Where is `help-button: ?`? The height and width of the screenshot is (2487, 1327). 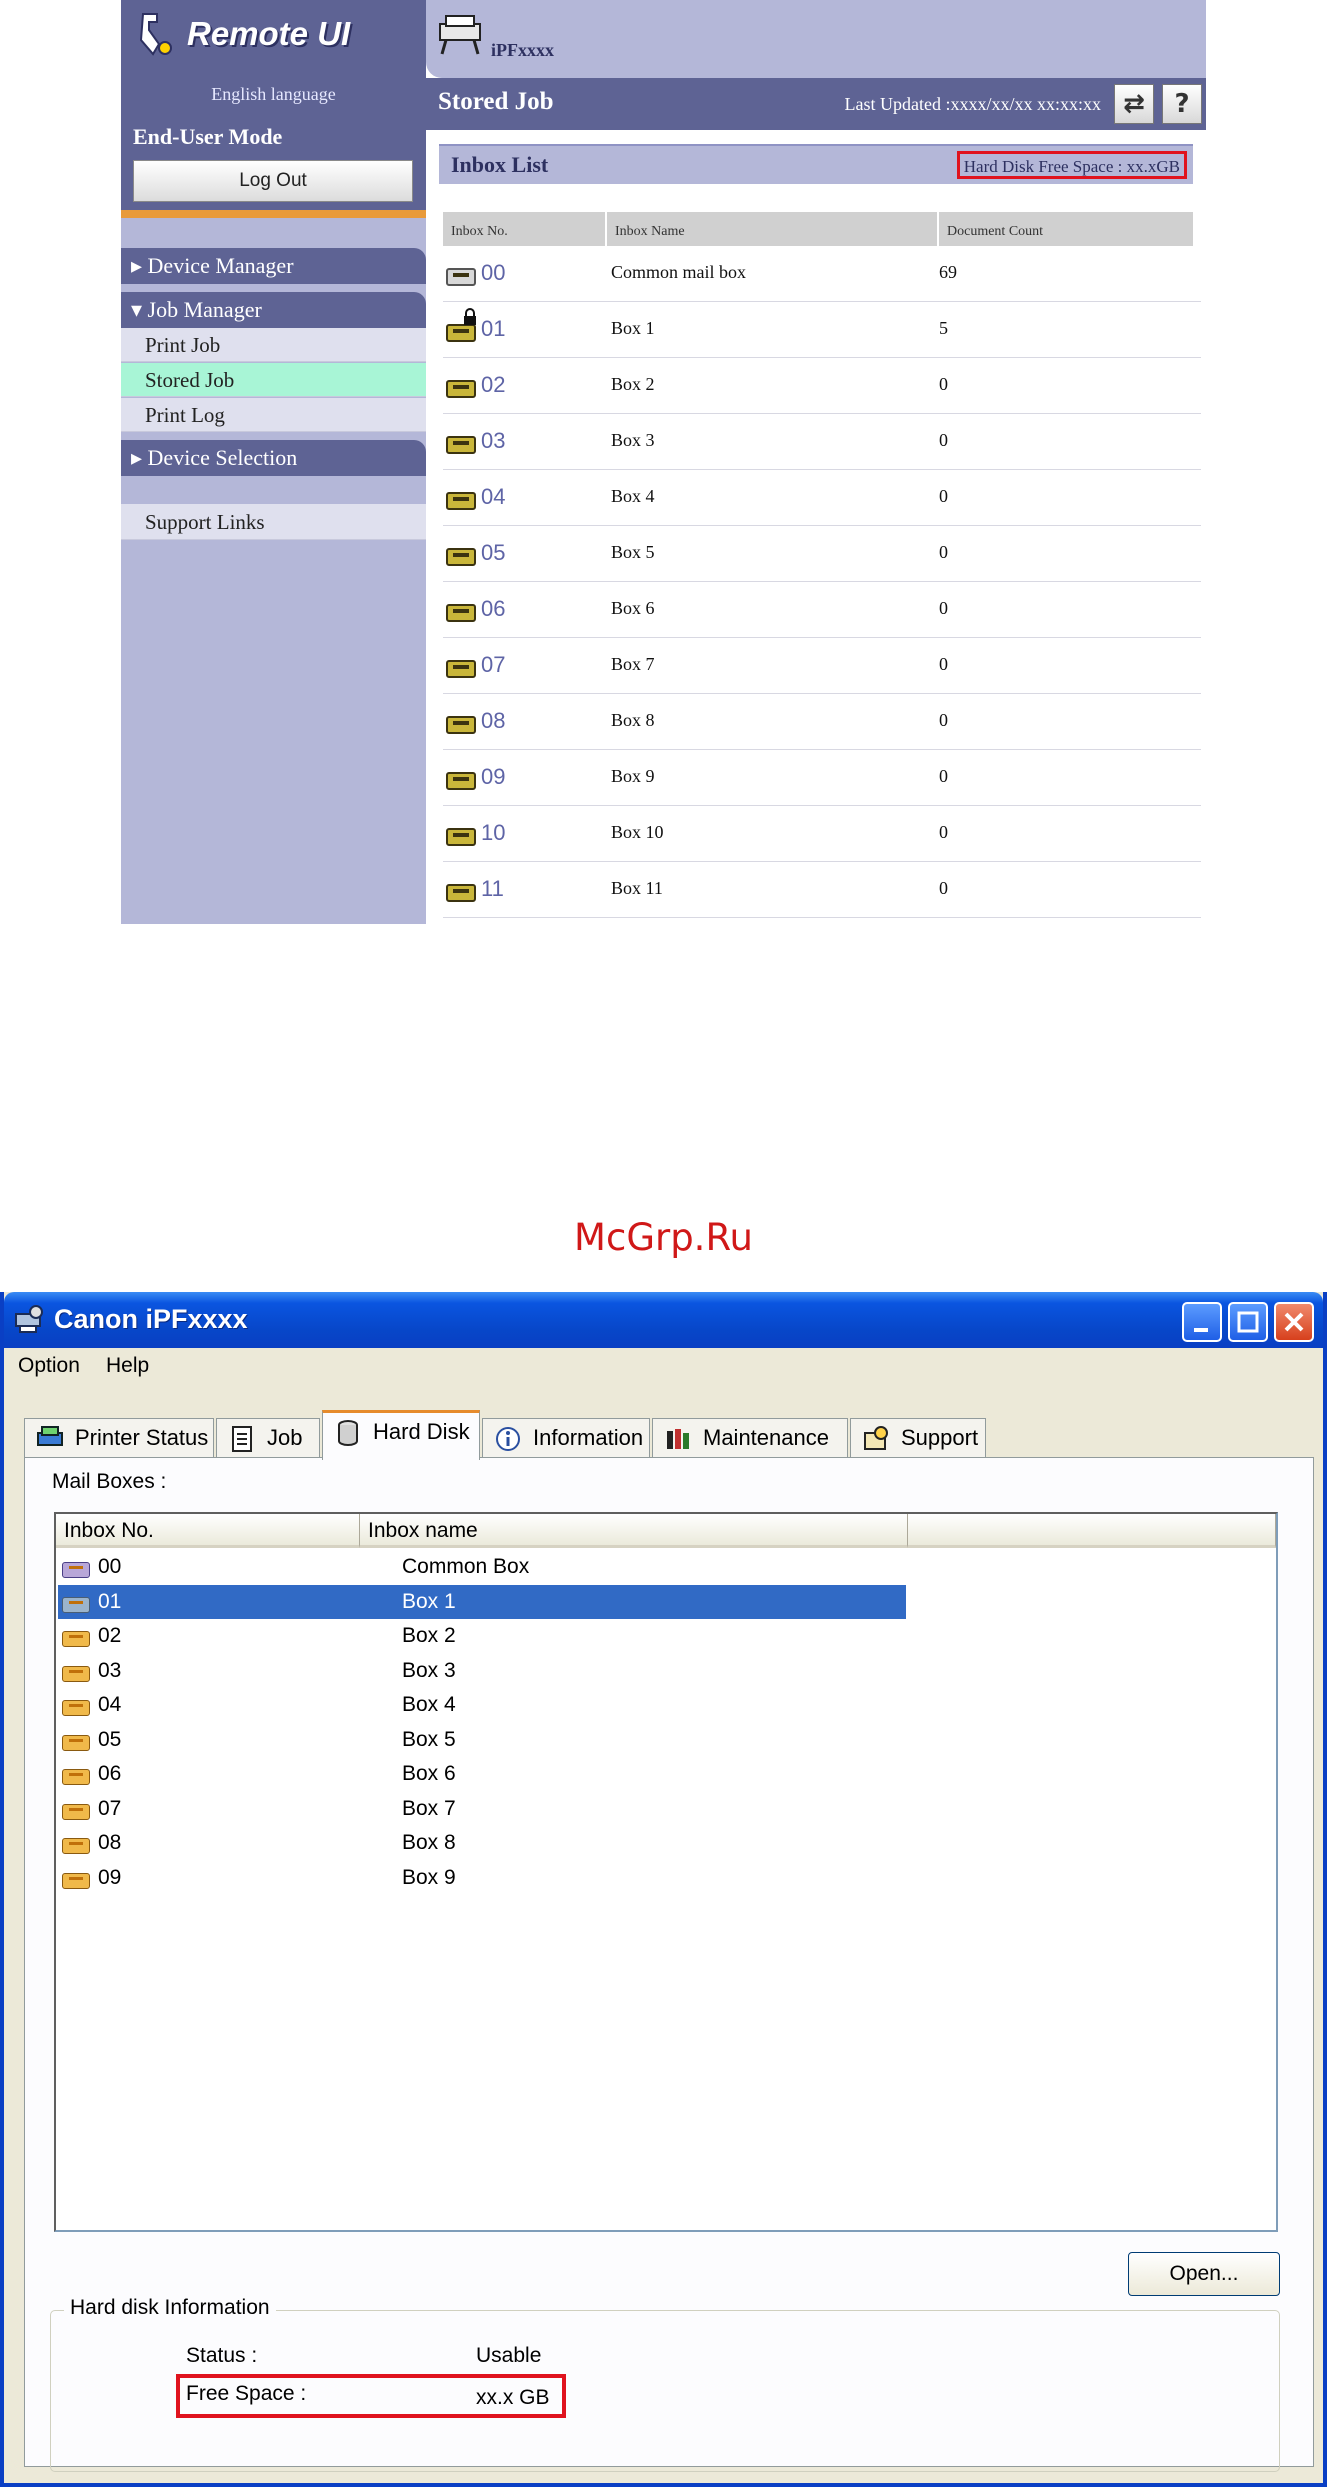
help-button: ? is located at coordinates (1182, 104).